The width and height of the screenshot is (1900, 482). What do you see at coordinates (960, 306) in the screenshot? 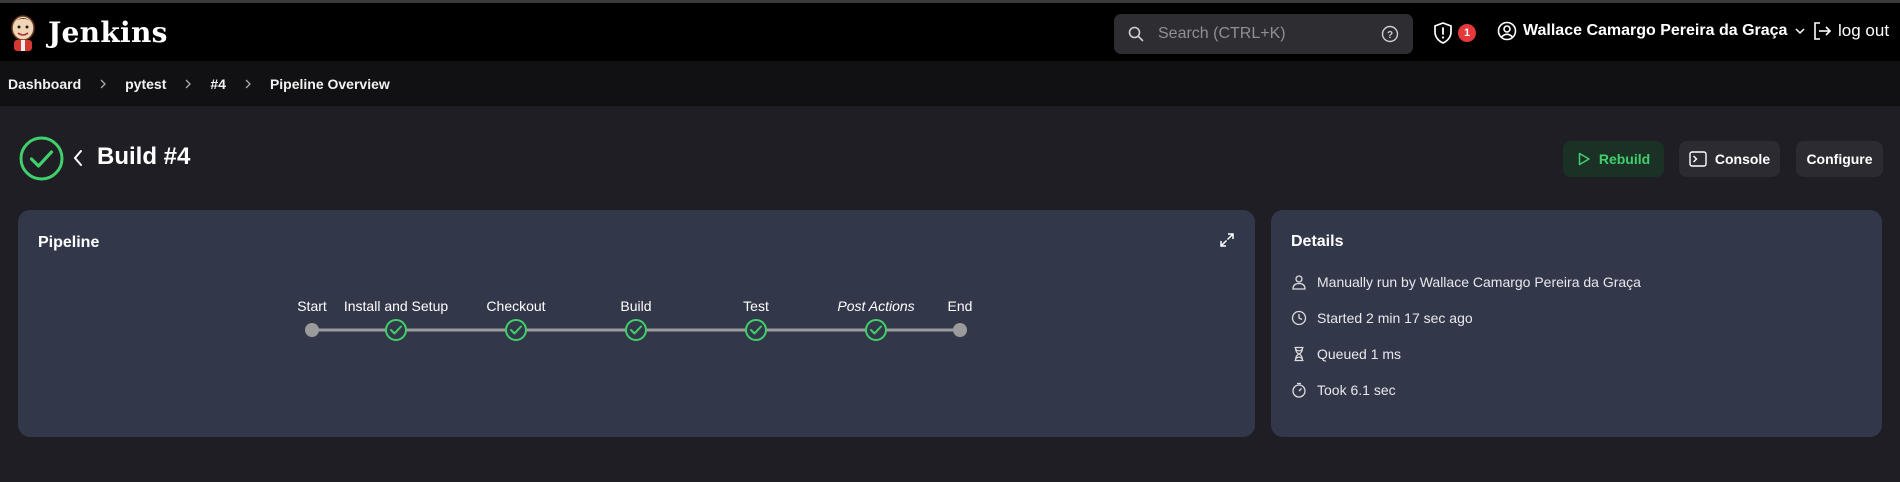
I see `stage-label: End` at bounding box center [960, 306].